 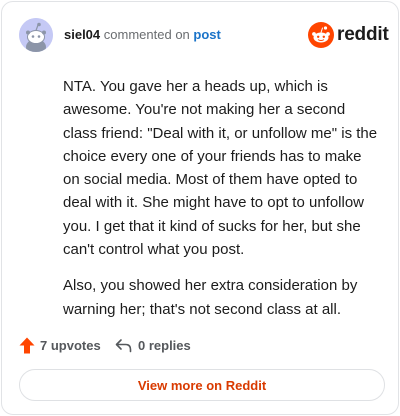 I want to click on upvote-count: 7 upvotes, so click(x=70, y=345).